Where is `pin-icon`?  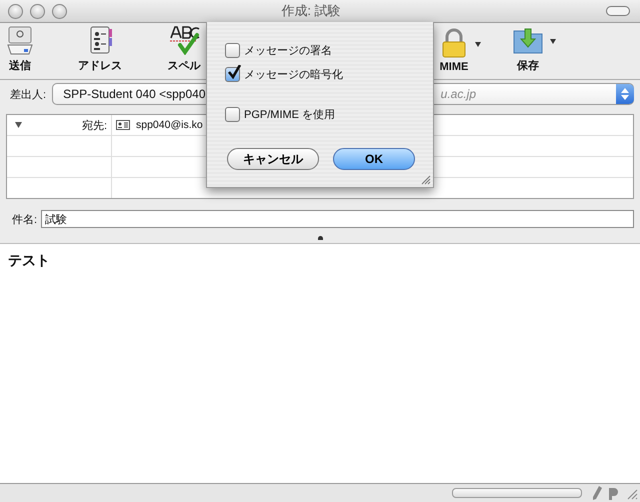 pin-icon is located at coordinates (613, 493).